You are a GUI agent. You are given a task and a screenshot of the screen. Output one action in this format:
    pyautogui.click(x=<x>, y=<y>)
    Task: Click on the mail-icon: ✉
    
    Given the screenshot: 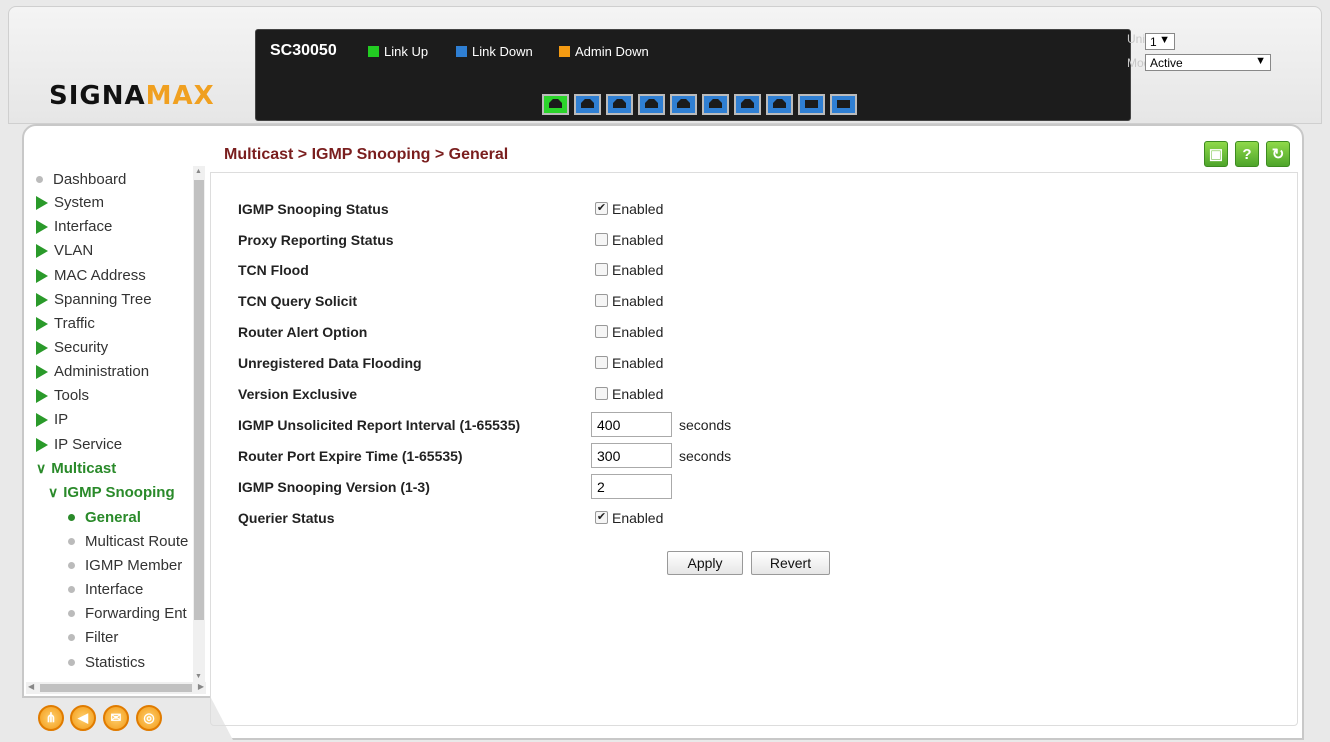 What is the action you would take?
    pyautogui.click(x=116, y=718)
    